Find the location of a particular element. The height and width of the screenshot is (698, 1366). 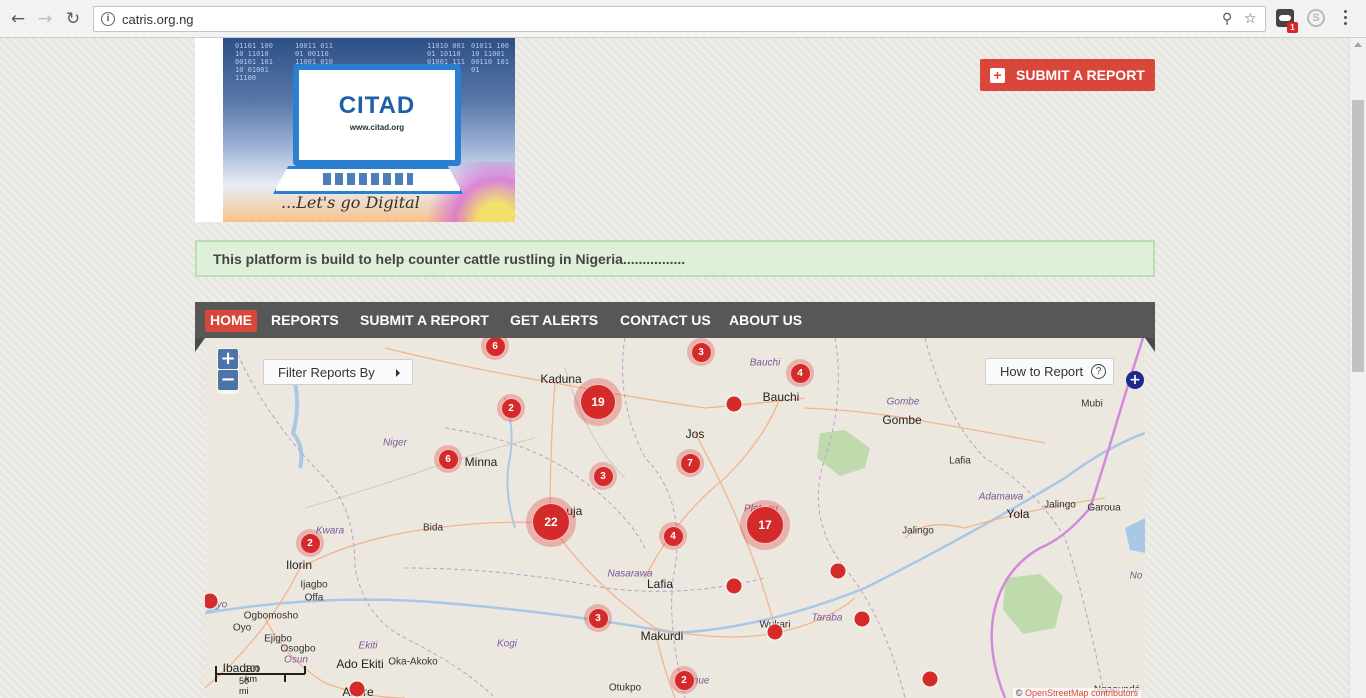

cluster-count: 7 is located at coordinates (690, 463).